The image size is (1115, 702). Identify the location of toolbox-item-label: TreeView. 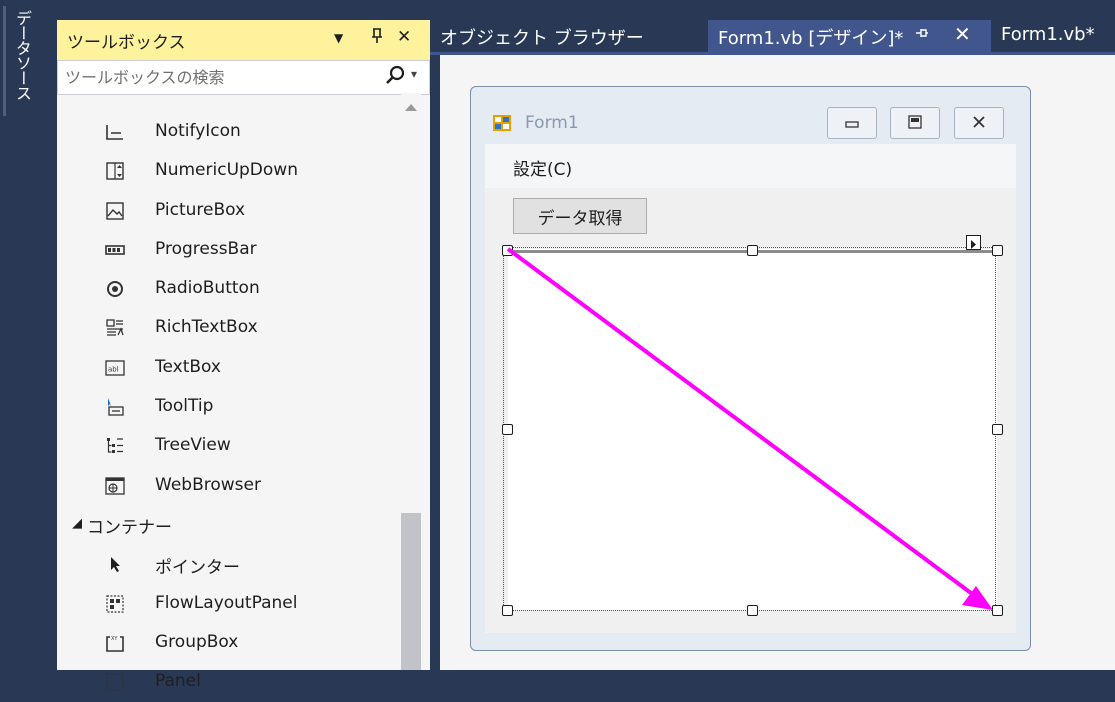
(193, 445).